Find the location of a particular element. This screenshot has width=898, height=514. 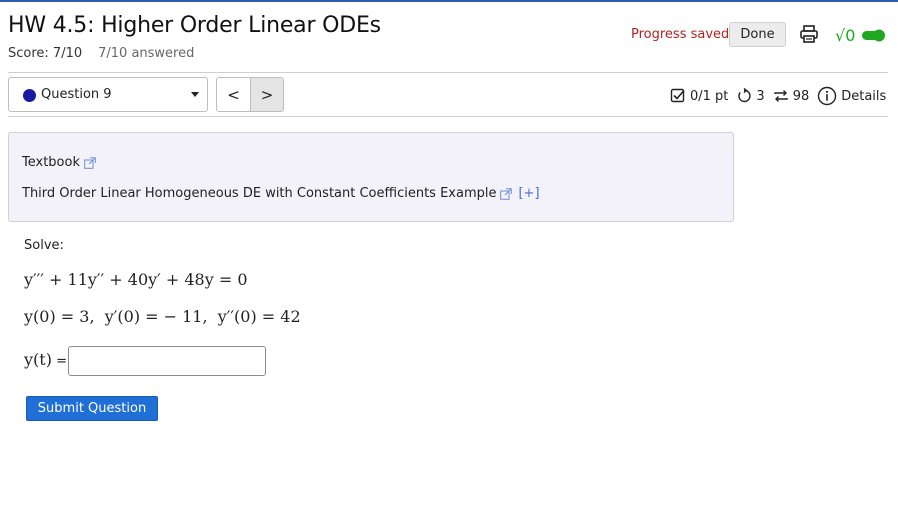

question-header-divider is located at coordinates (448, 116).